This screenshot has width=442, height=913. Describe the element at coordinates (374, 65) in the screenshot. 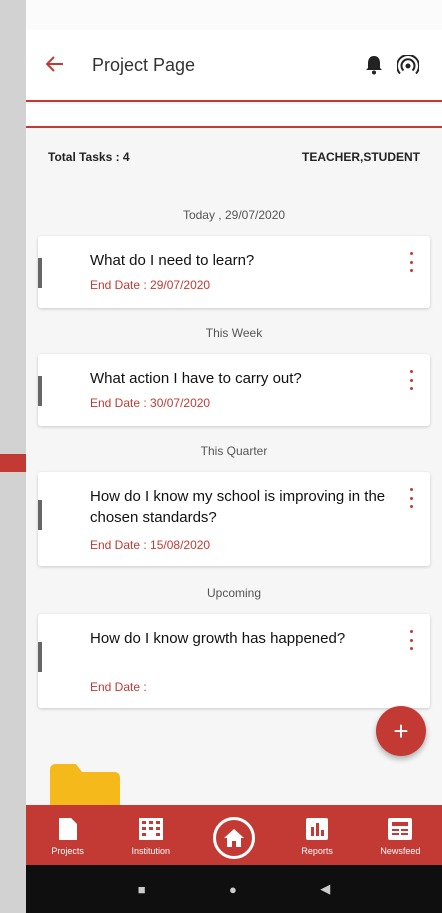

I see `bell-icon` at that location.